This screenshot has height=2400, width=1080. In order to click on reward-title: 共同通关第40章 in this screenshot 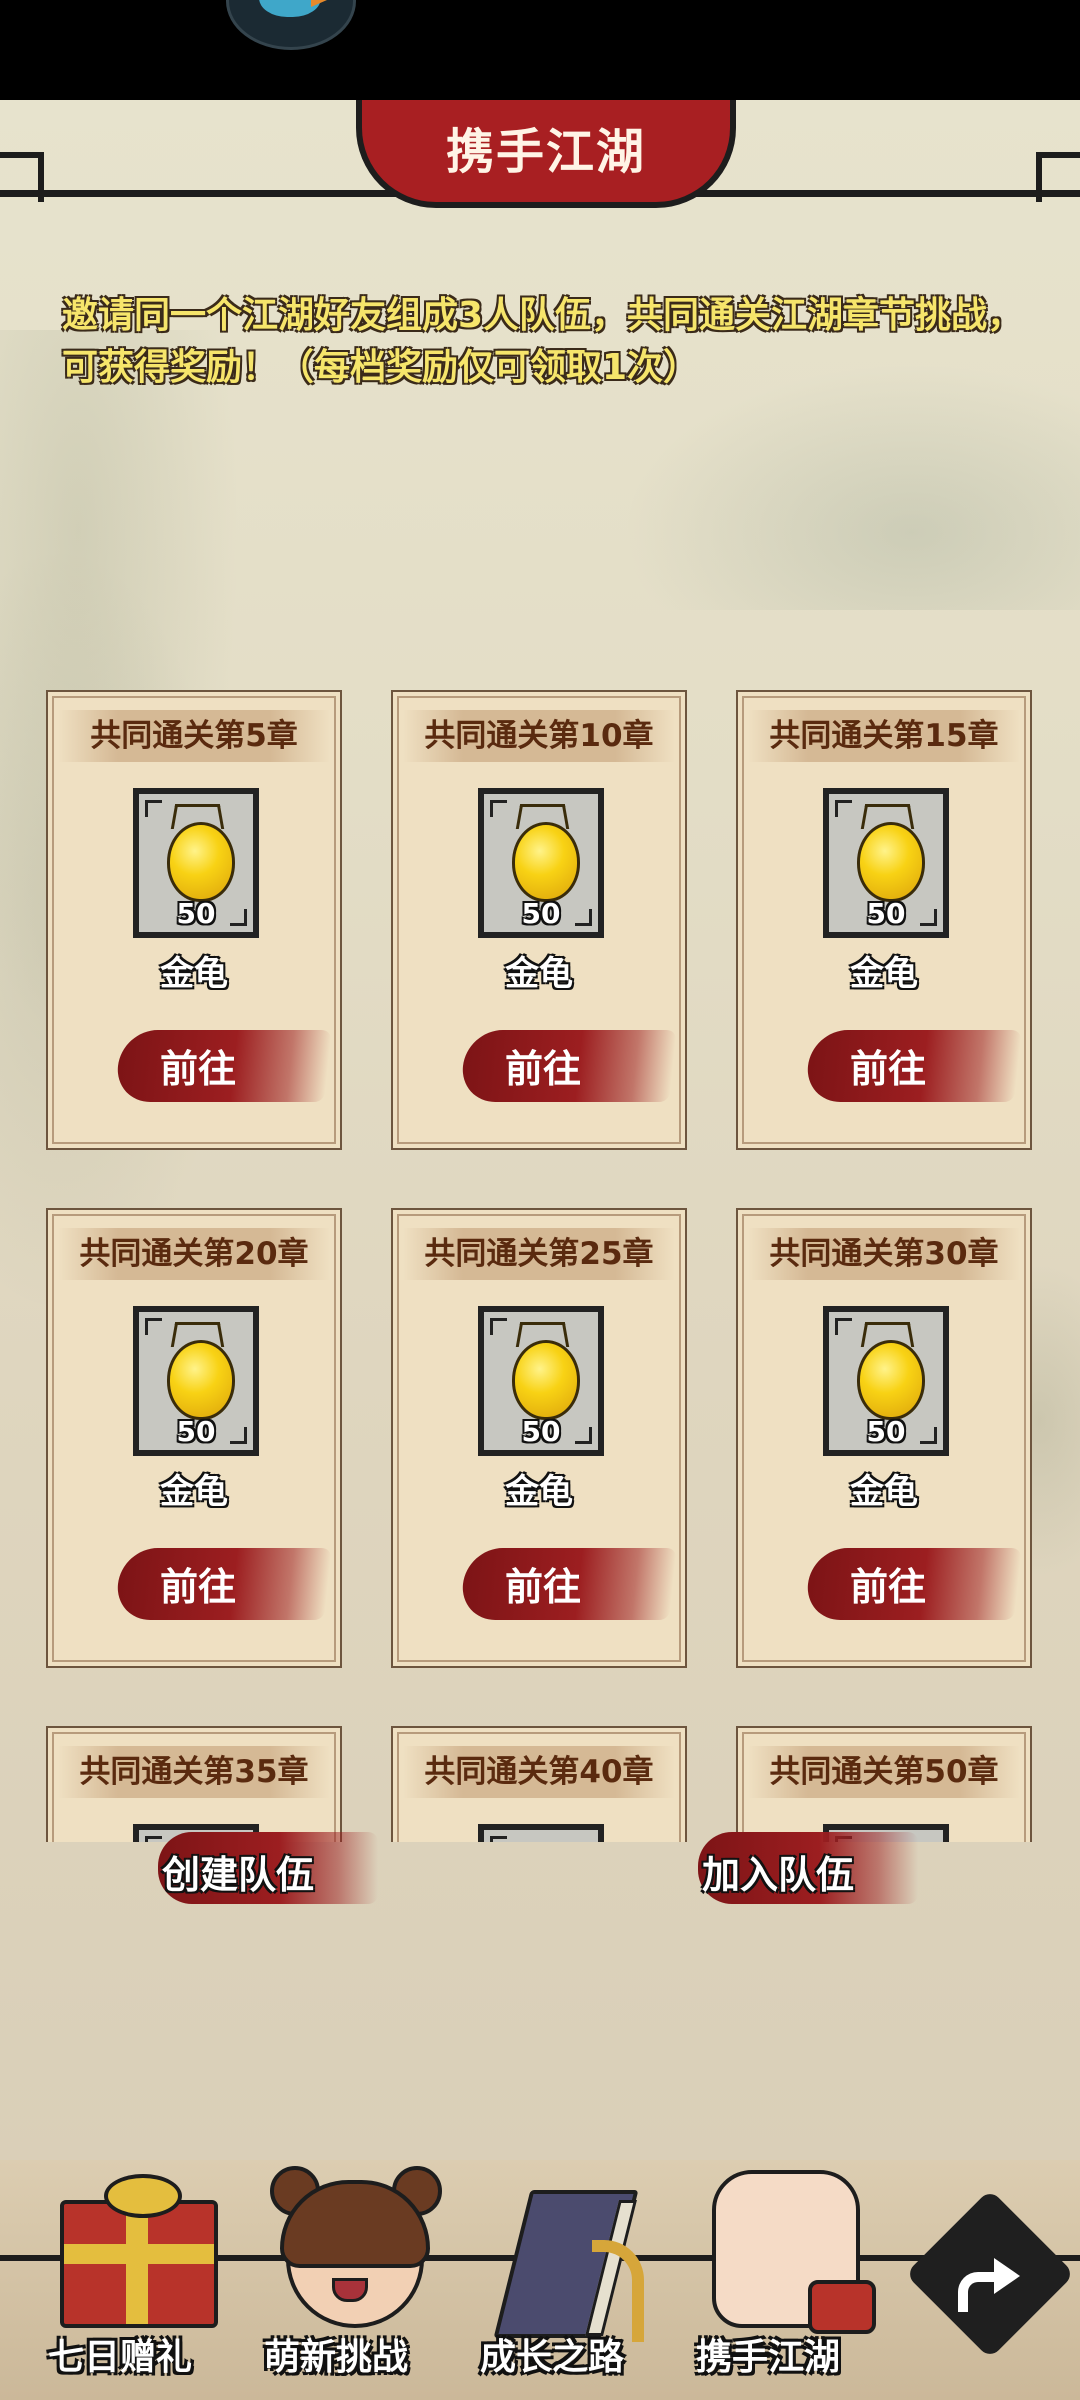, I will do `click(539, 1772)`.